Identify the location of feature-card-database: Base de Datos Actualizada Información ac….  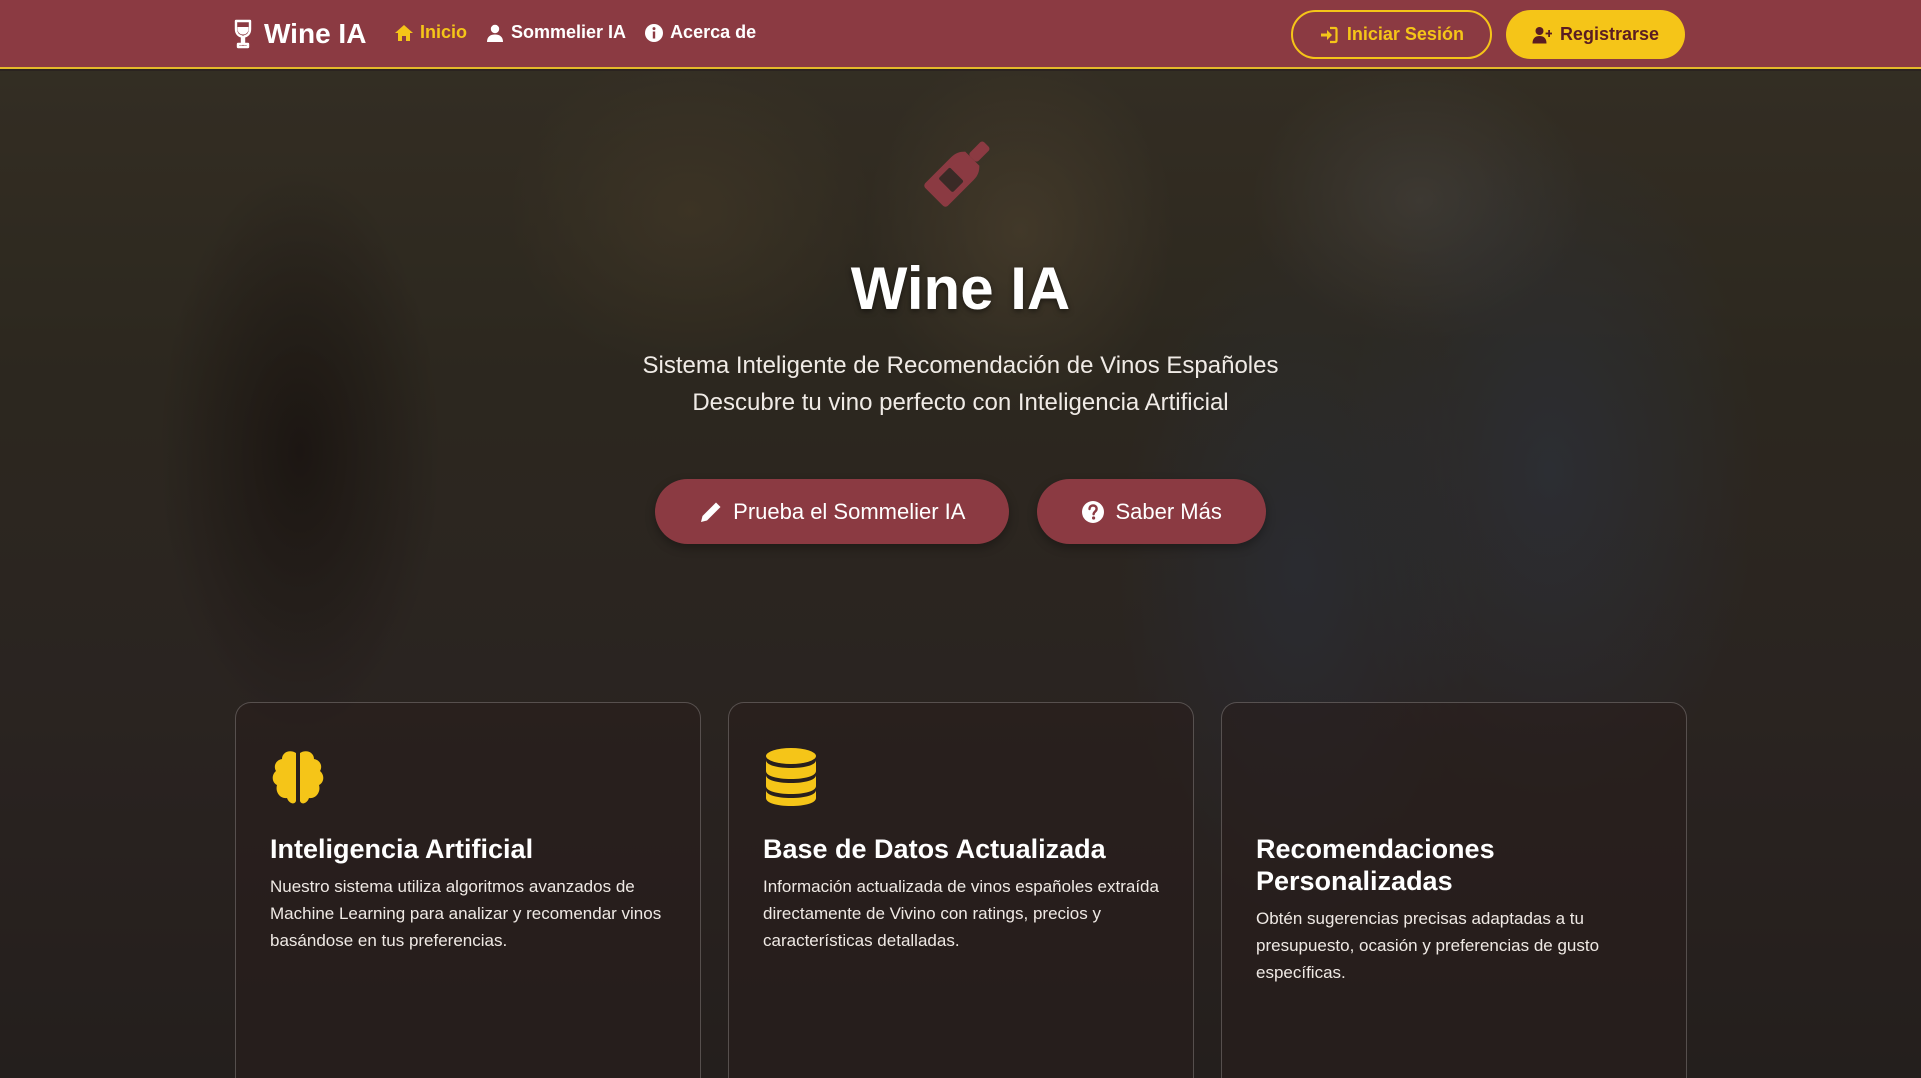
(961, 890).